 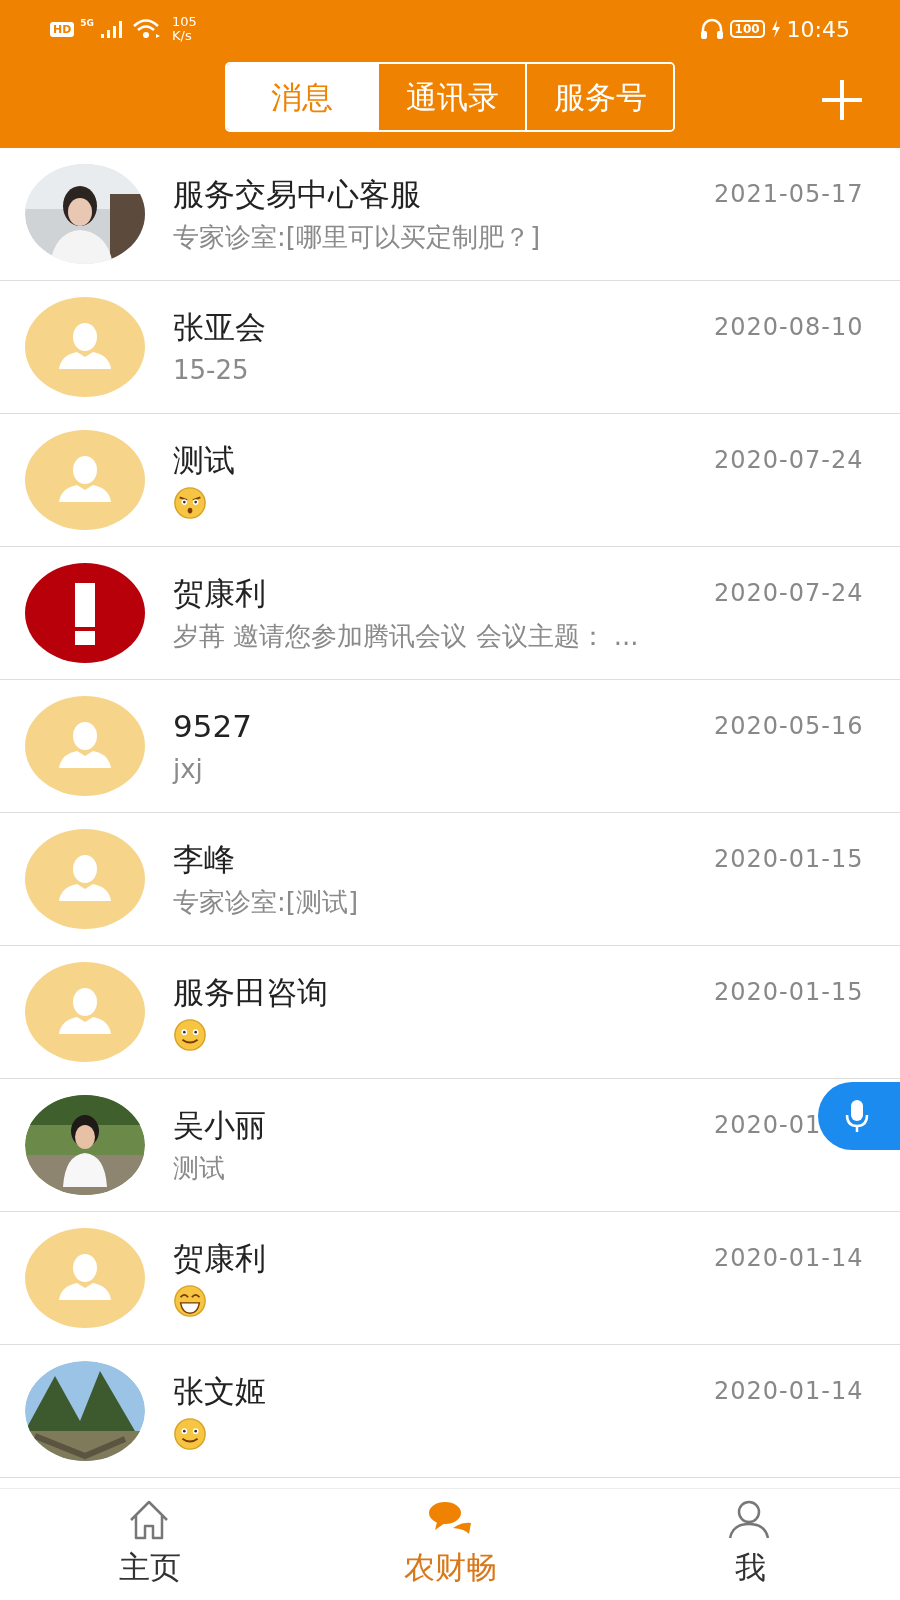 I want to click on message-date: 2020-08-10, so click(x=789, y=327).